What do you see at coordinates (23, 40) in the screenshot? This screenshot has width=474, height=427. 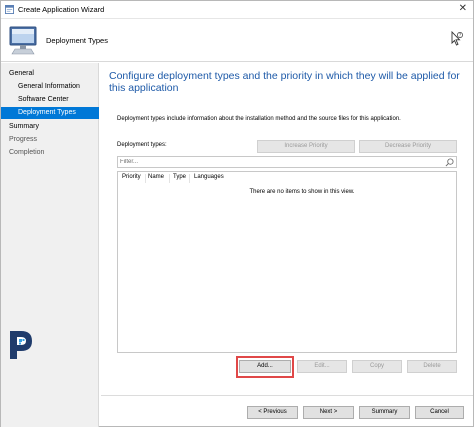 I see `computer-monitor-icon` at bounding box center [23, 40].